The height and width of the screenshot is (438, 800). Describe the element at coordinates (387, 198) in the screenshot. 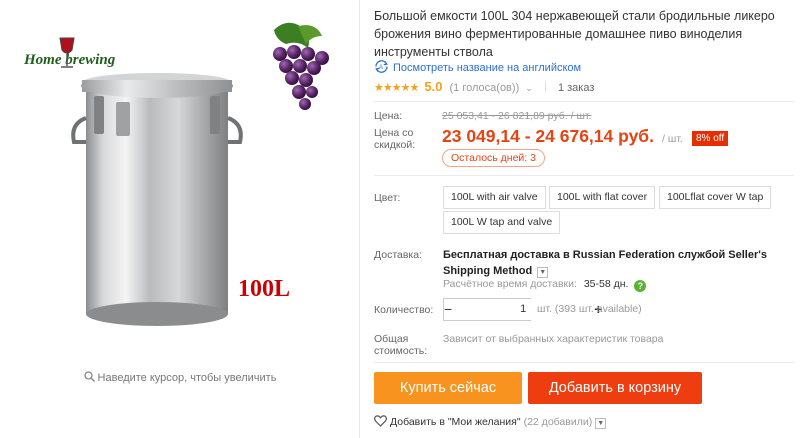

I see `color-label: Цвет:` at that location.